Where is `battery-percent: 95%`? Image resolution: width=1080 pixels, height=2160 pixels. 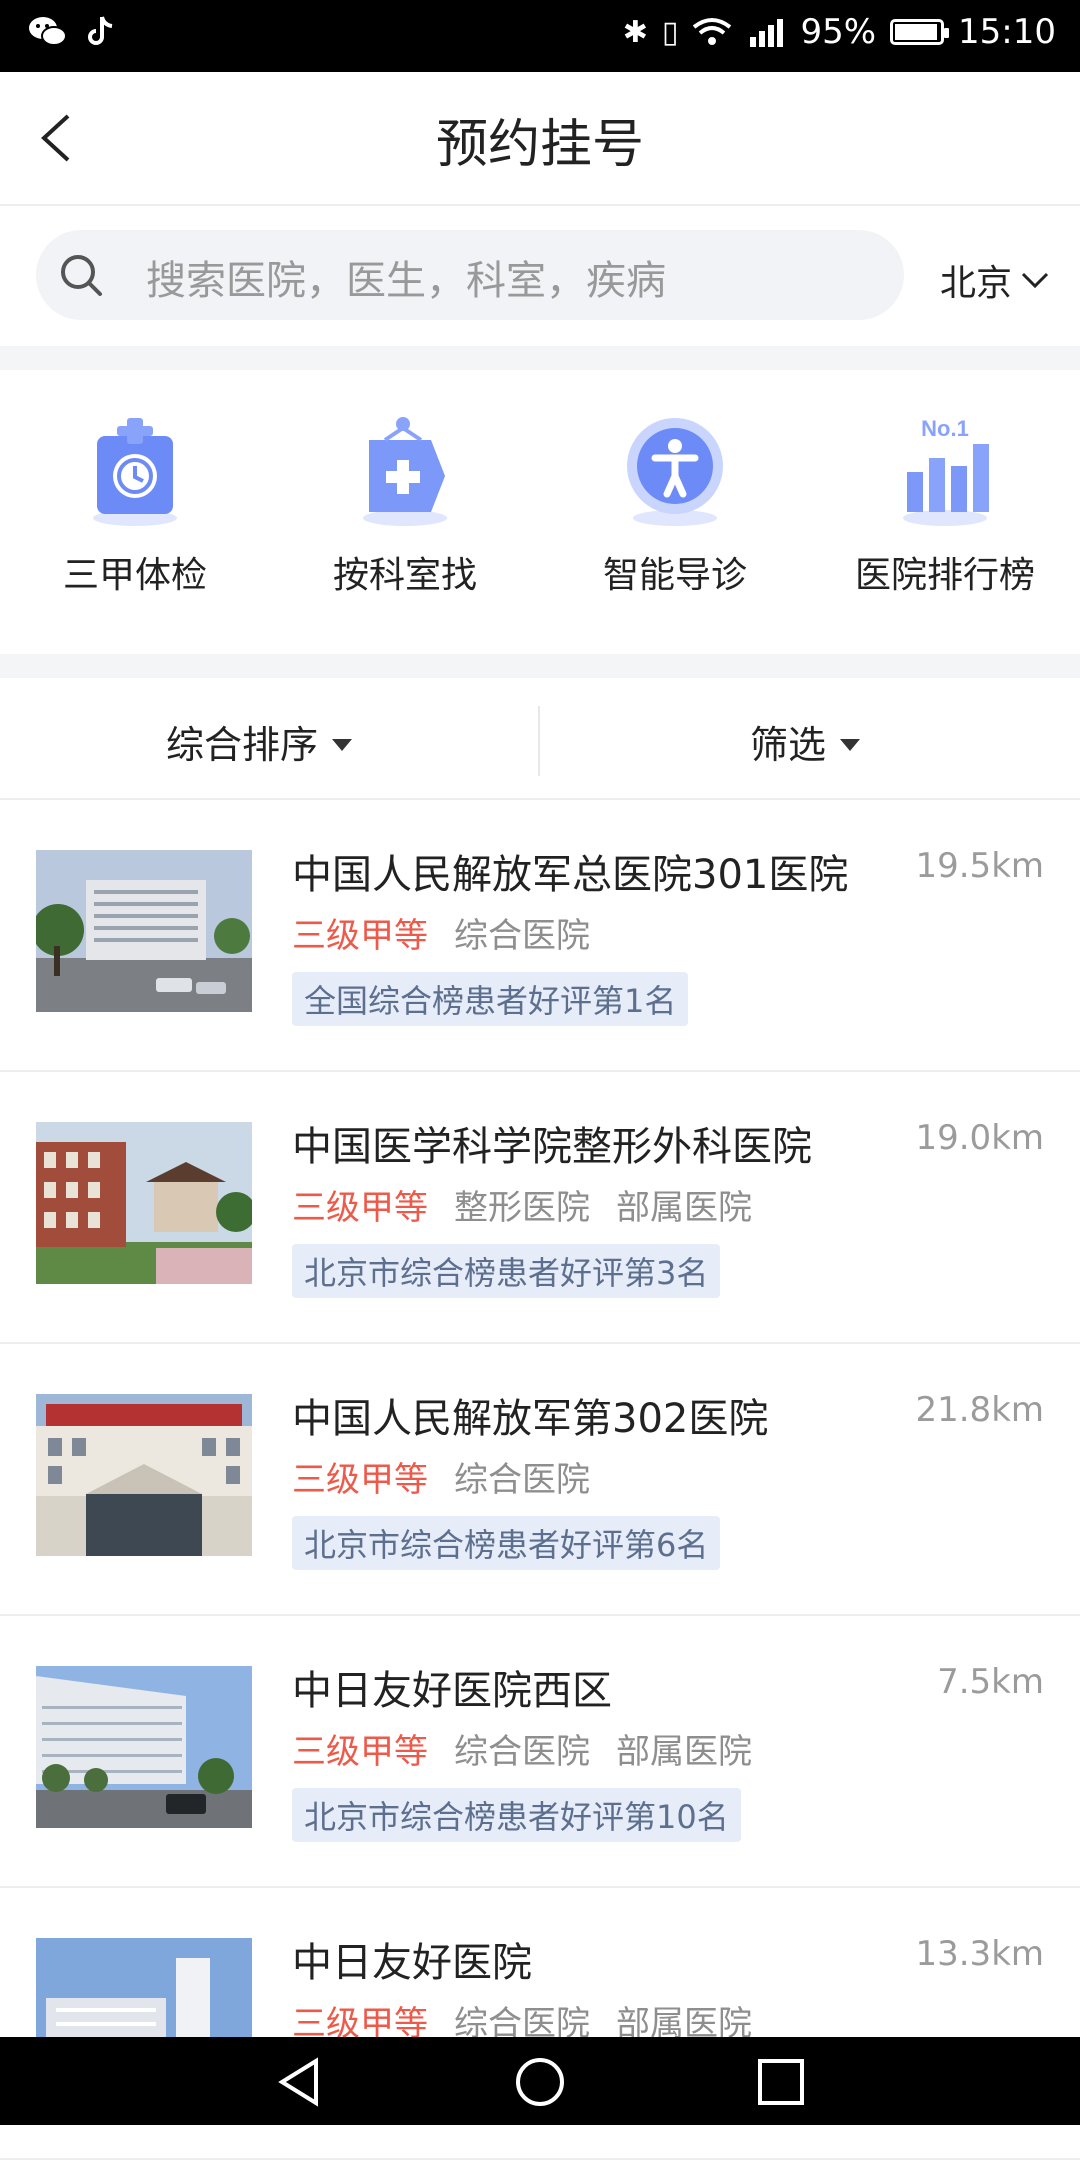
battery-percent: 95% is located at coordinates (838, 32).